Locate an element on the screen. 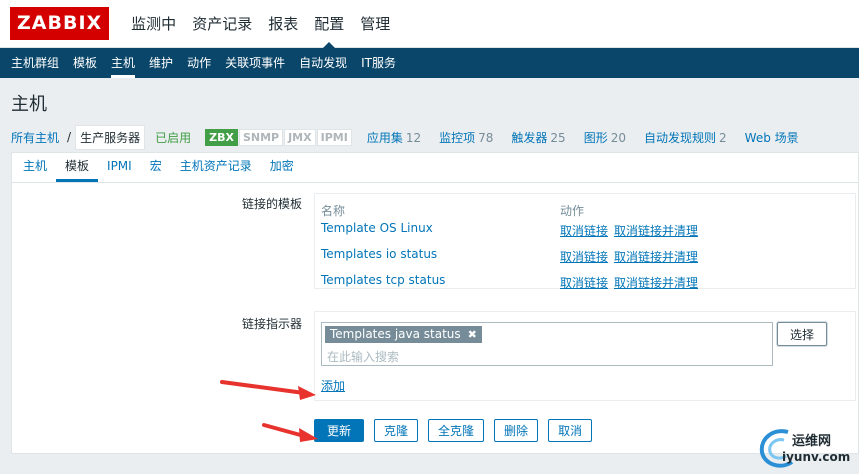 The width and height of the screenshot is (859, 474). link-items: 监控项 78 is located at coordinates (466, 137).